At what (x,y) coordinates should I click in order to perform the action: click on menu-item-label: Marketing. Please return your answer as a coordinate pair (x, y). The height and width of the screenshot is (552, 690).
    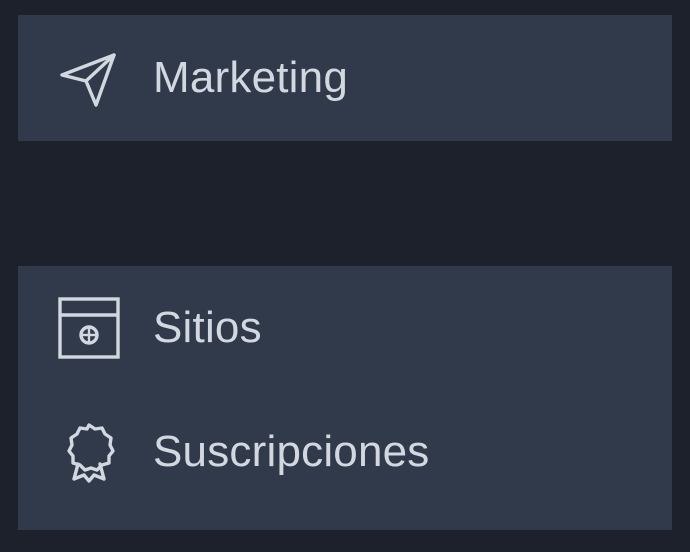
    Looking at the image, I should click on (250, 77).